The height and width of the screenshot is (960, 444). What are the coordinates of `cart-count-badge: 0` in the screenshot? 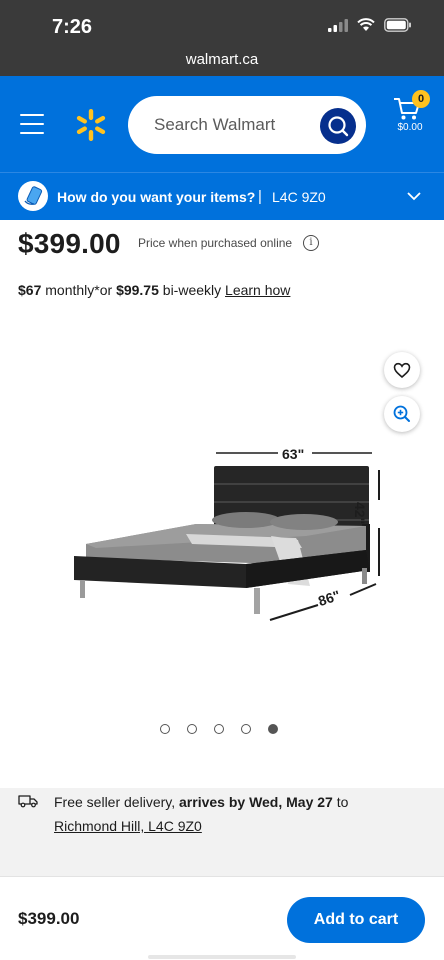 It's located at (421, 99).